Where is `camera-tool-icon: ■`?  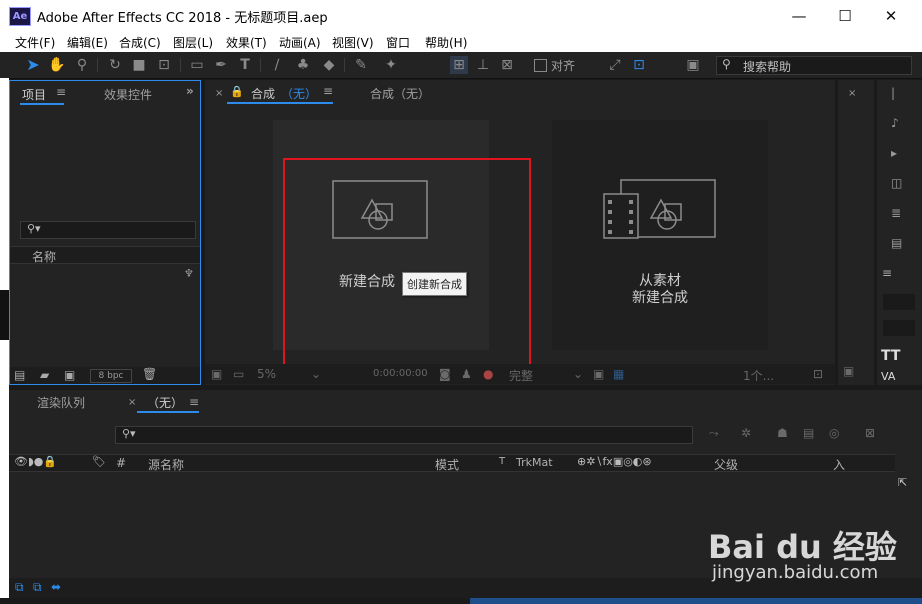 camera-tool-icon: ■ is located at coordinates (139, 65).